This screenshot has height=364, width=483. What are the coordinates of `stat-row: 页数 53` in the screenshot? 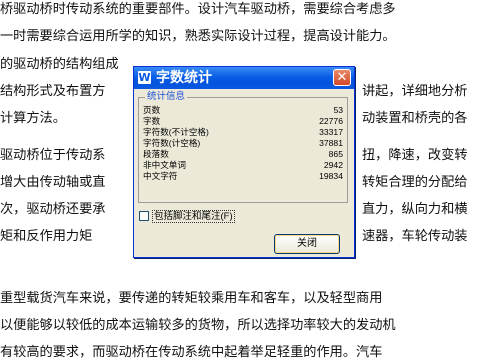 It's located at (243, 110).